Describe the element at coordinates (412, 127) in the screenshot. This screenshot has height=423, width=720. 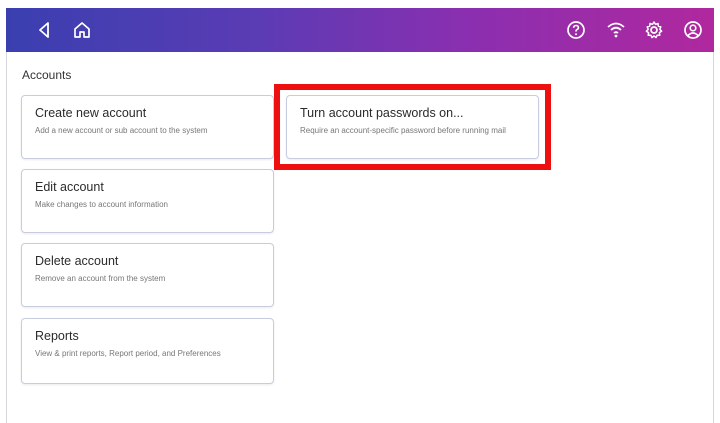
I see `highlight-box` at that location.